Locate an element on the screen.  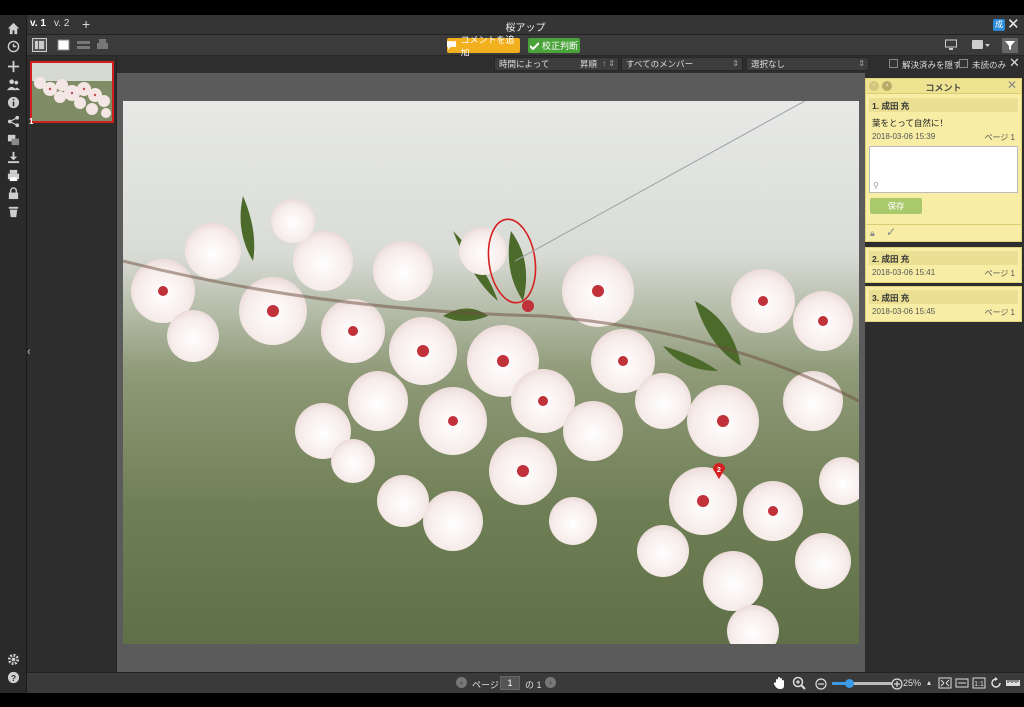
comment-date: 2018-03-06 15:45 is located at coordinates (904, 311).